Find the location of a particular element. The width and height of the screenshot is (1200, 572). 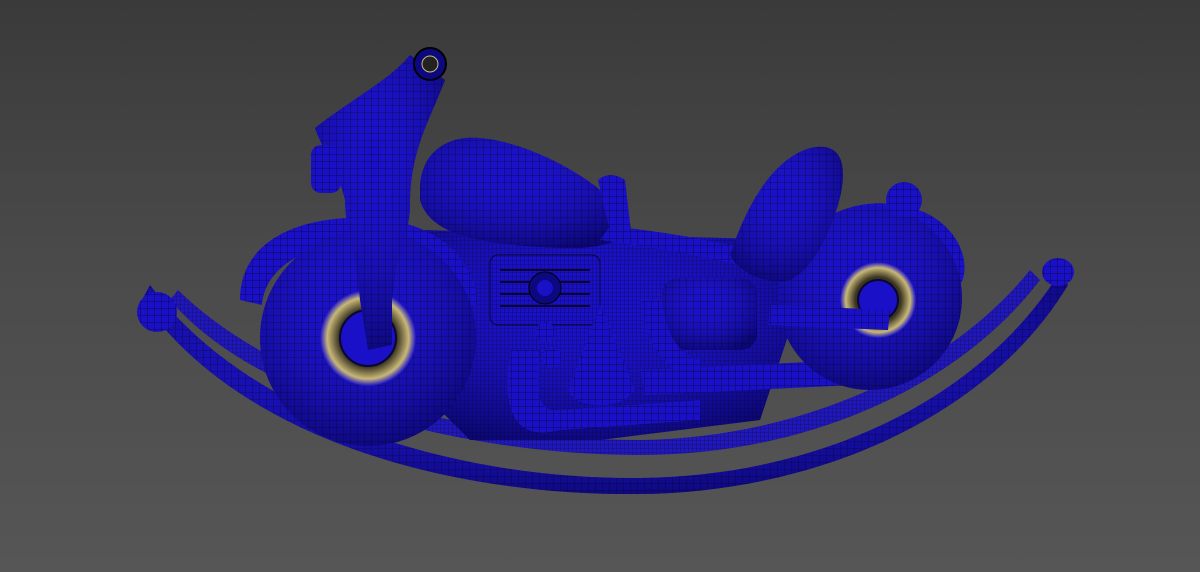

headlight is located at coordinates (326, 169).